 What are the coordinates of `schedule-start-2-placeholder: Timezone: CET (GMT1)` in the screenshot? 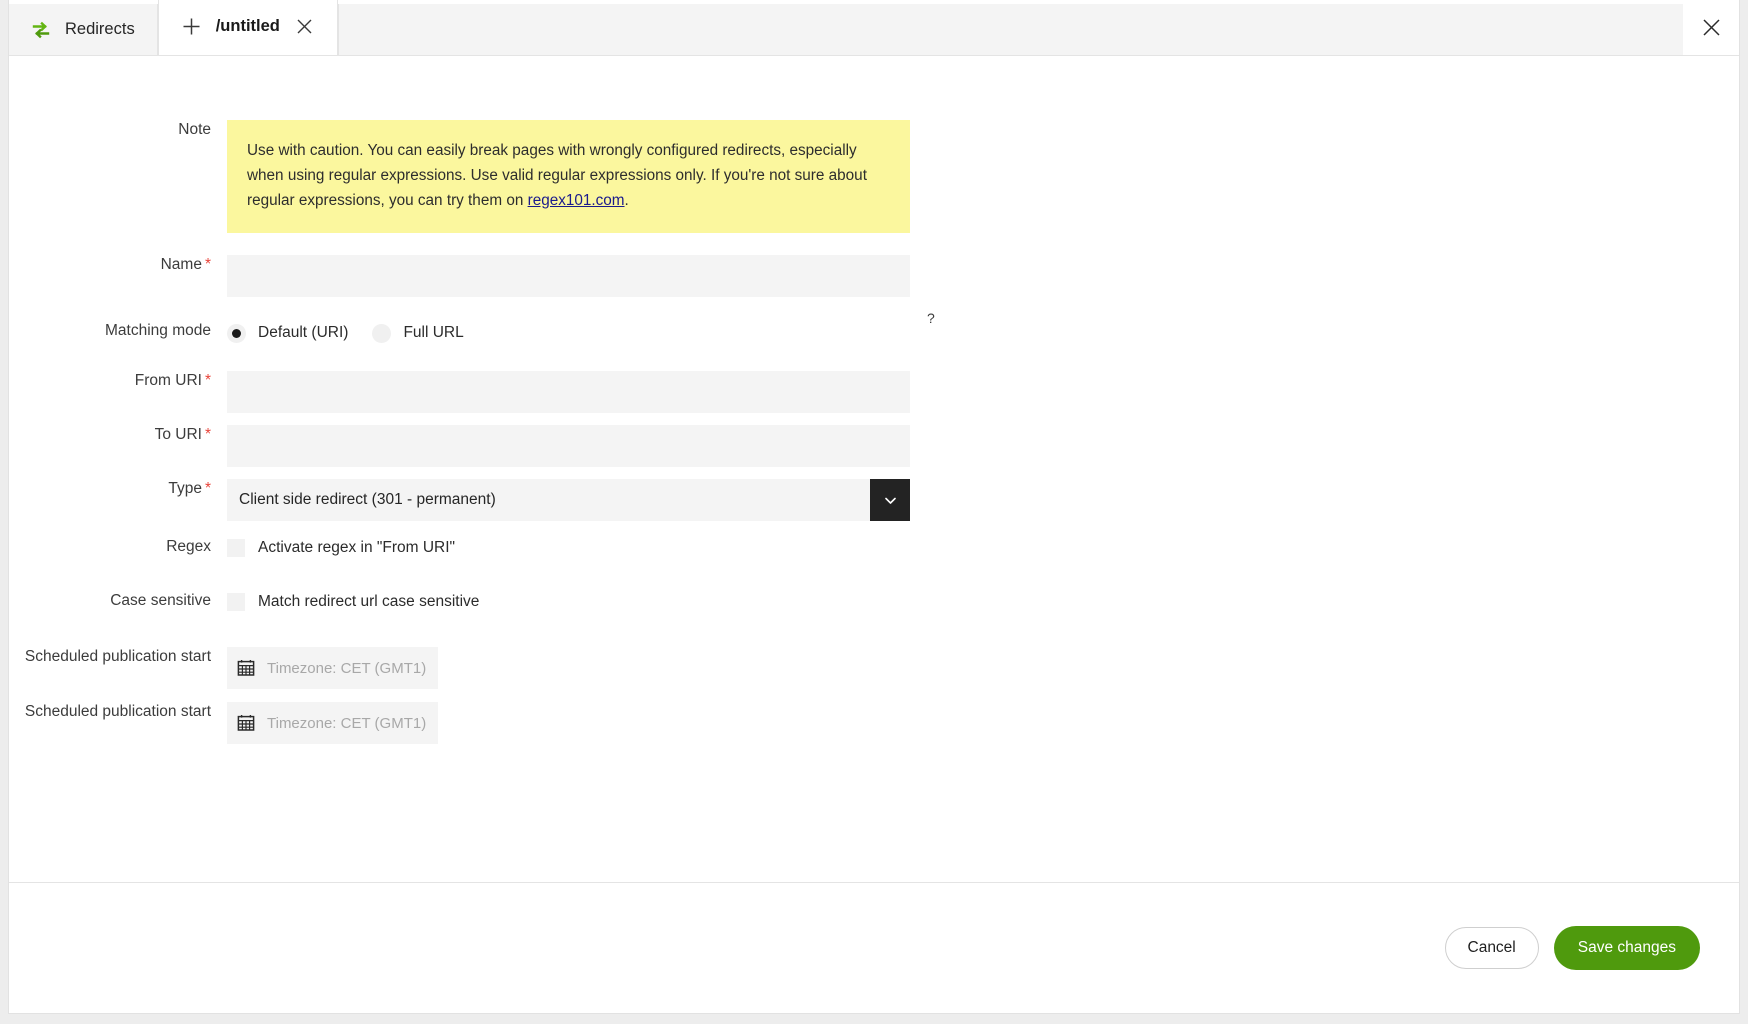 It's located at (347, 723).